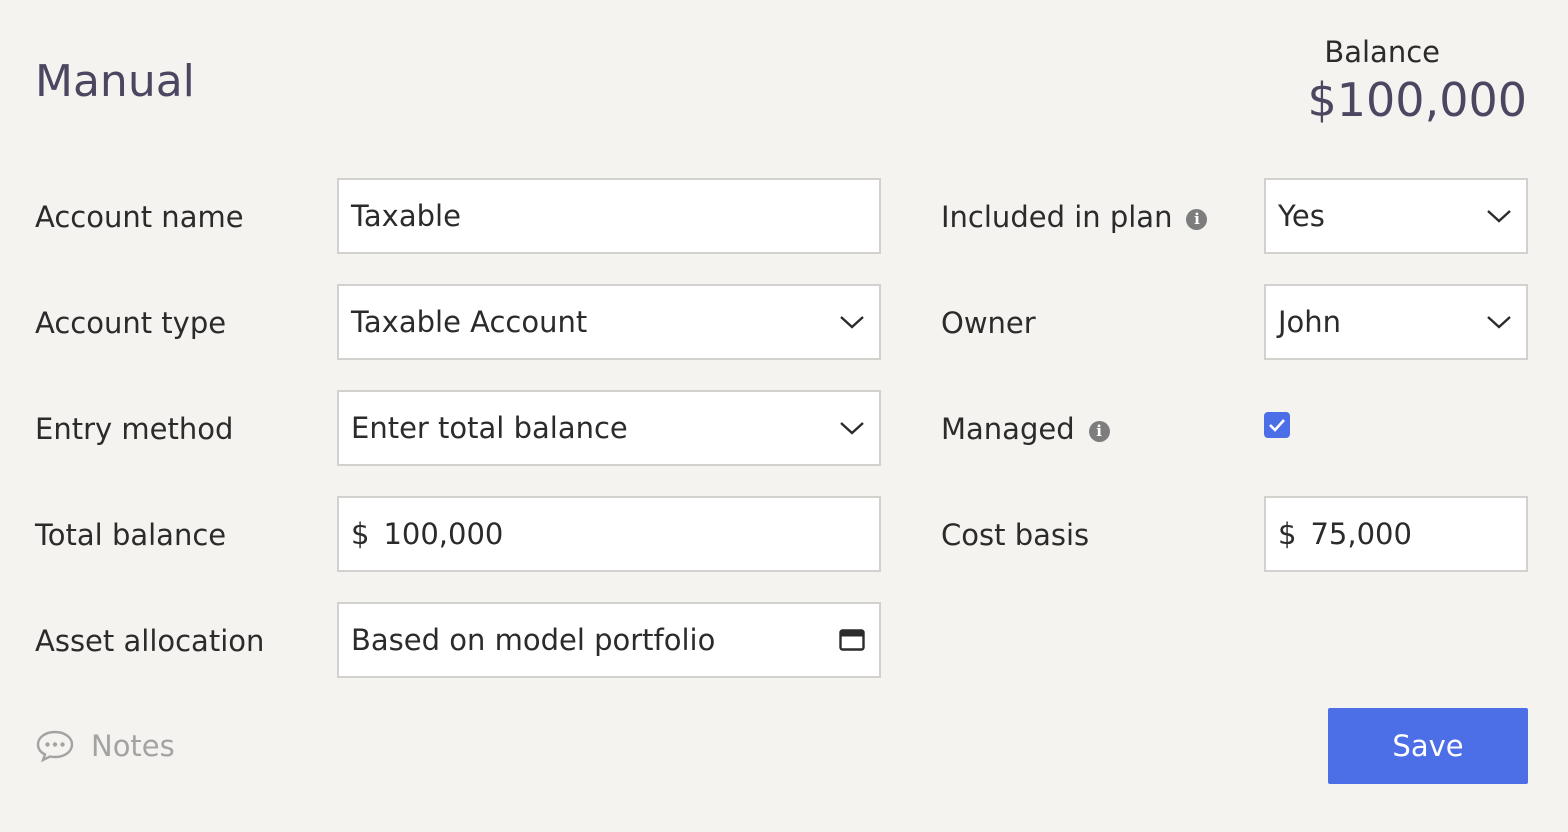  Describe the element at coordinates (609, 534) in the screenshot. I see `total-balance-input: $ 100,000` at that location.